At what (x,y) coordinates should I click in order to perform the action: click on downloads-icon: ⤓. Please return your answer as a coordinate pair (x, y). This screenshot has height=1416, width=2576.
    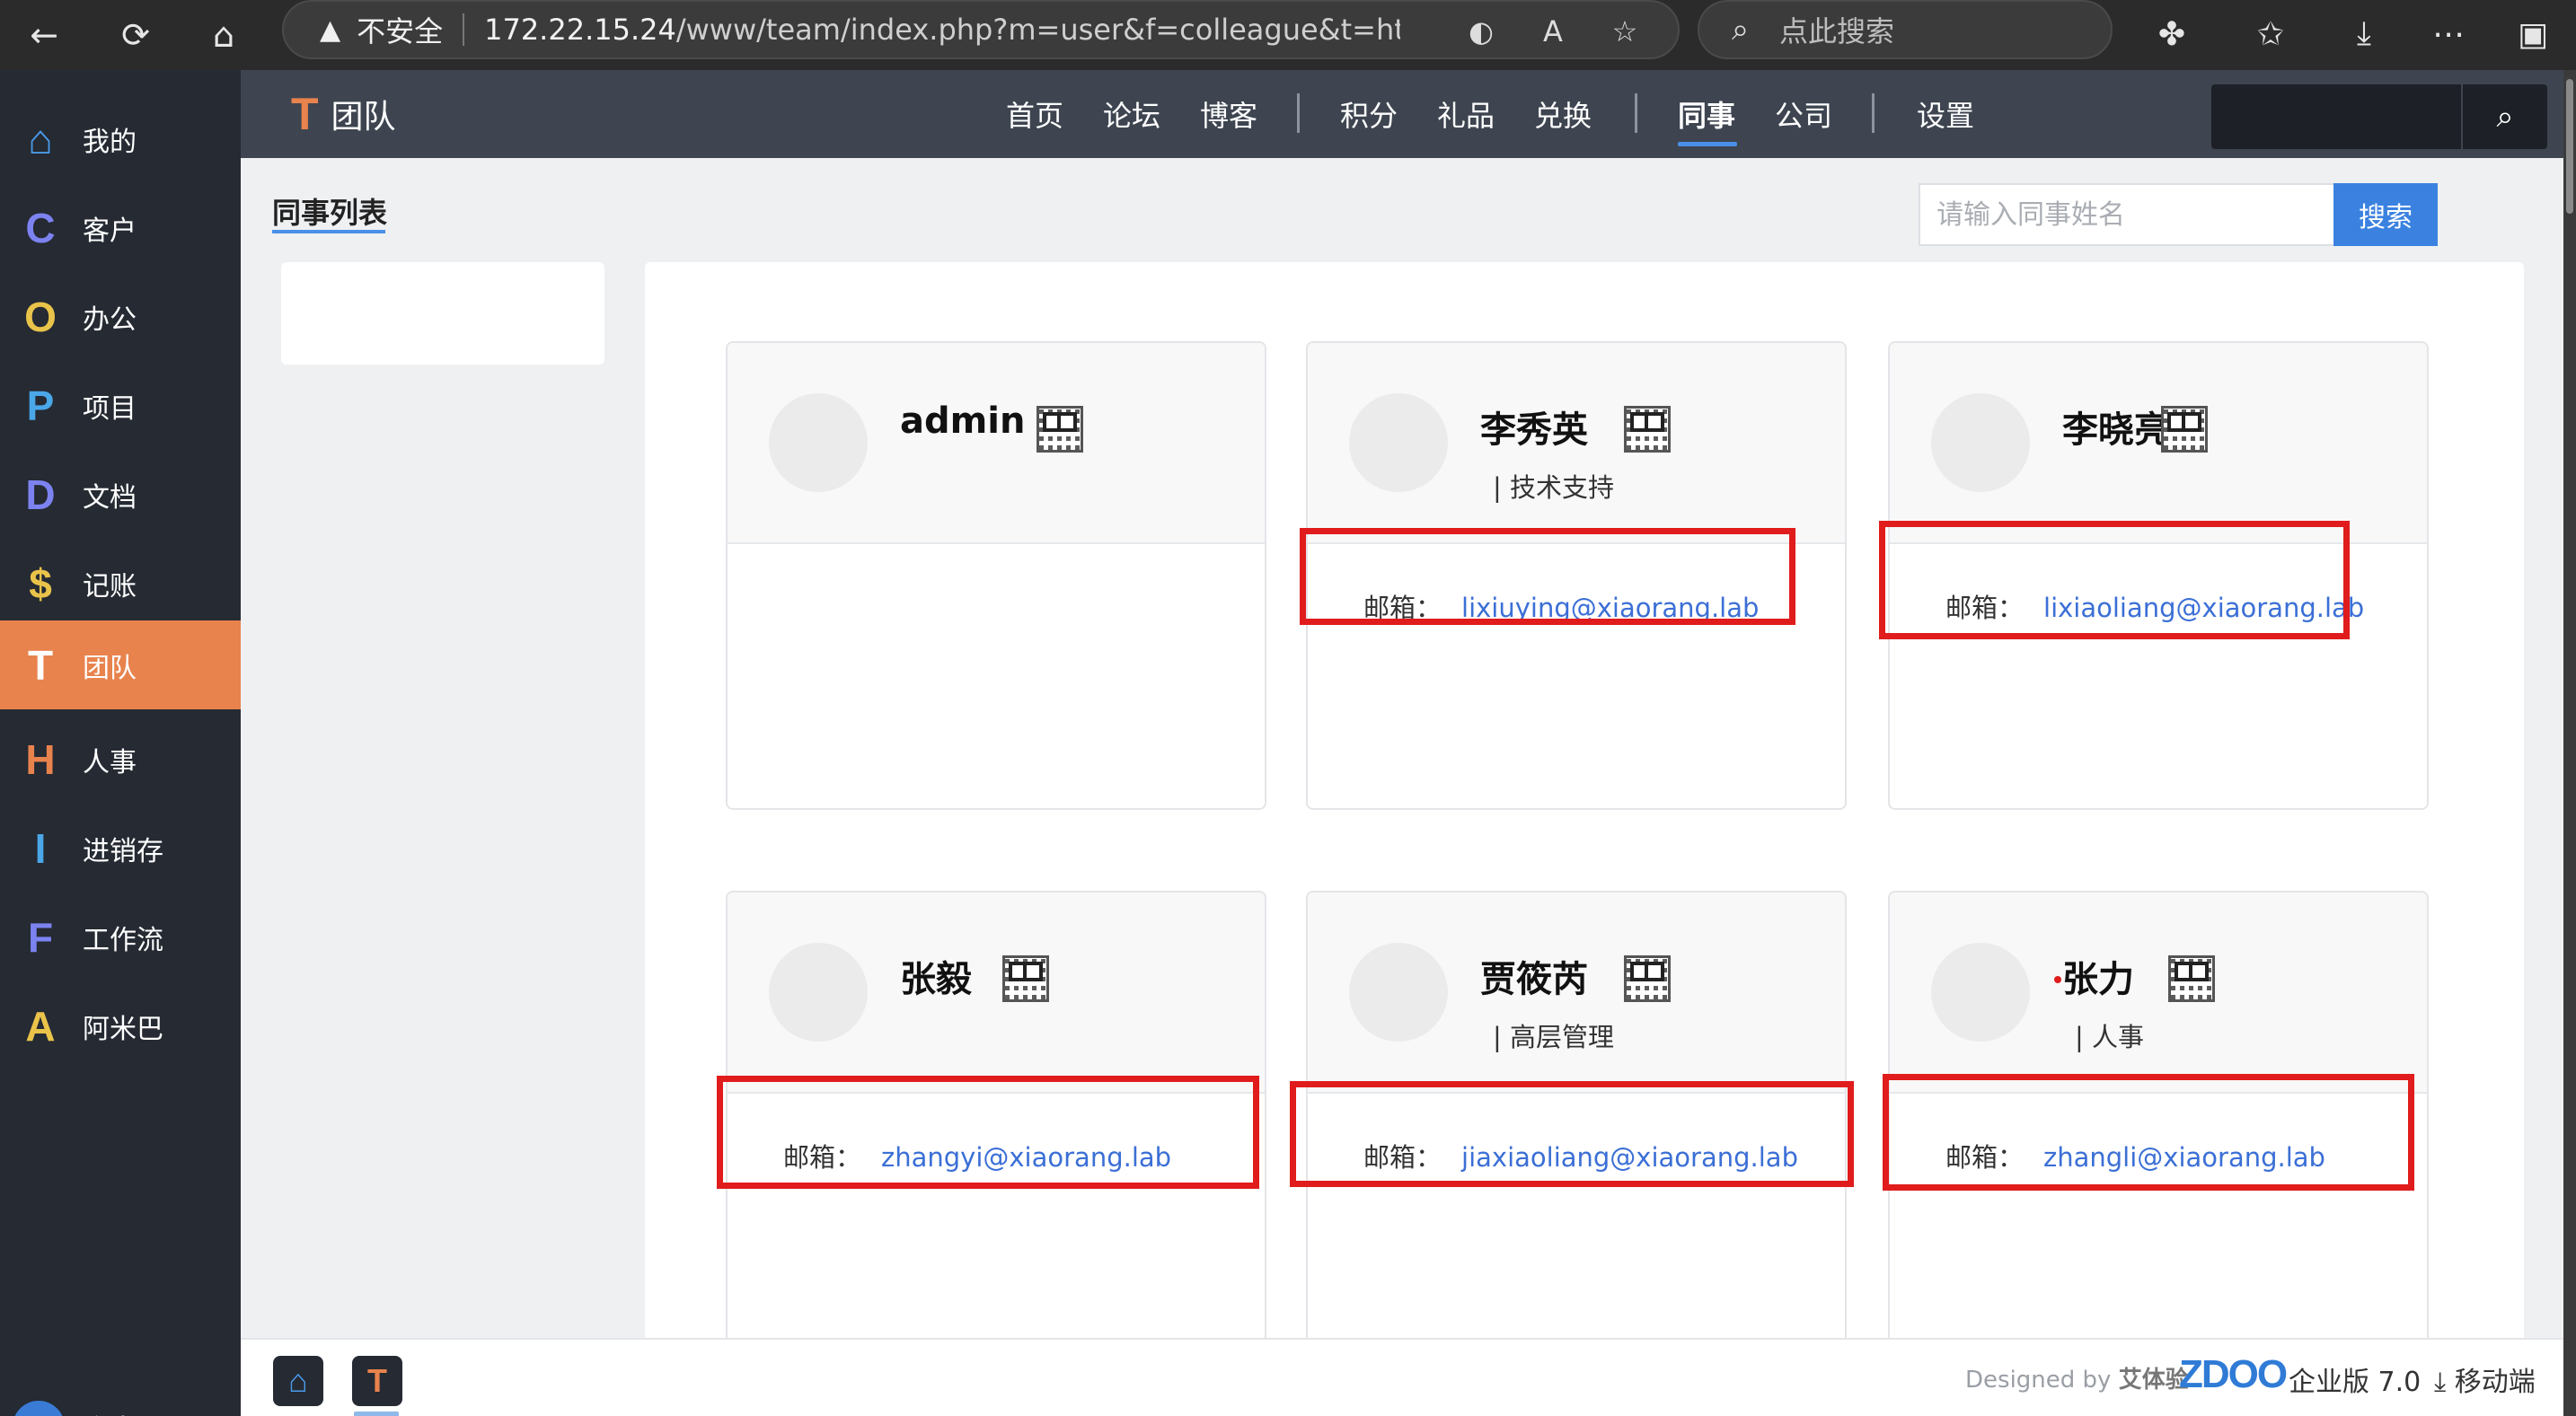
    Looking at the image, I should click on (2364, 34).